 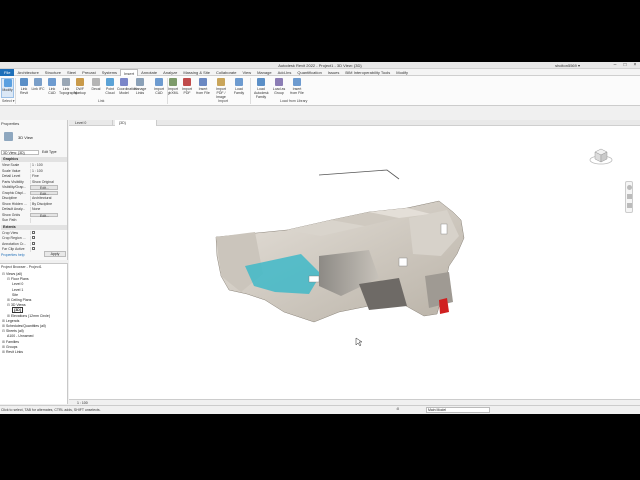 I want to click on extents-section: Extents, so click(x=34, y=227).